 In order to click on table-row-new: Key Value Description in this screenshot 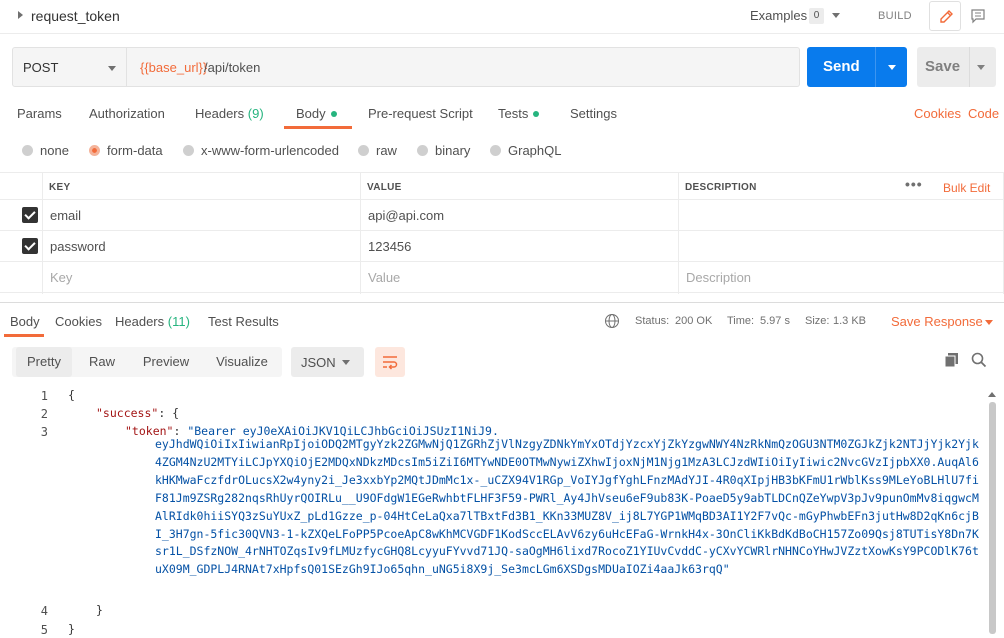, I will do `click(502, 277)`.